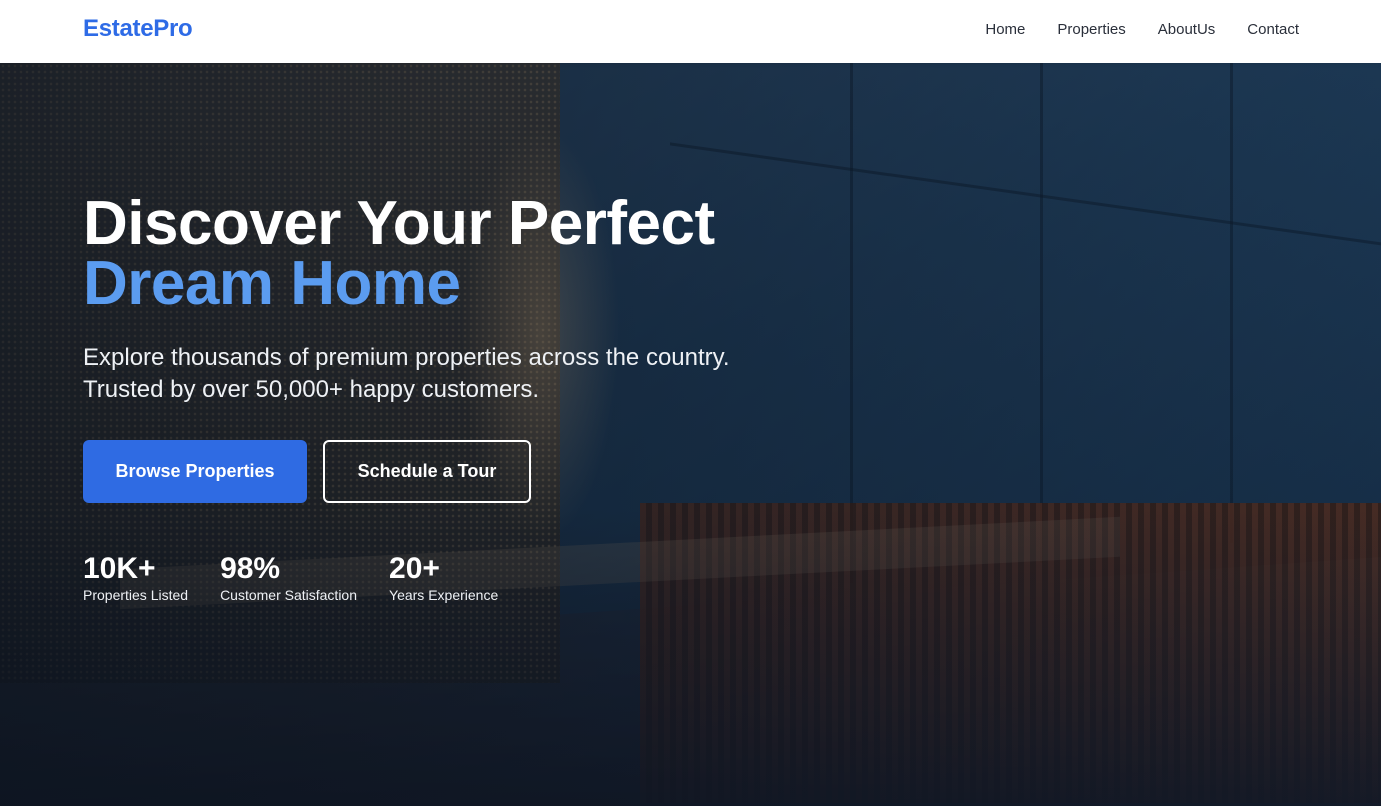 This screenshot has height=806, width=1381. What do you see at coordinates (289, 595) in the screenshot?
I see `stat-label: Customer Satisfaction` at bounding box center [289, 595].